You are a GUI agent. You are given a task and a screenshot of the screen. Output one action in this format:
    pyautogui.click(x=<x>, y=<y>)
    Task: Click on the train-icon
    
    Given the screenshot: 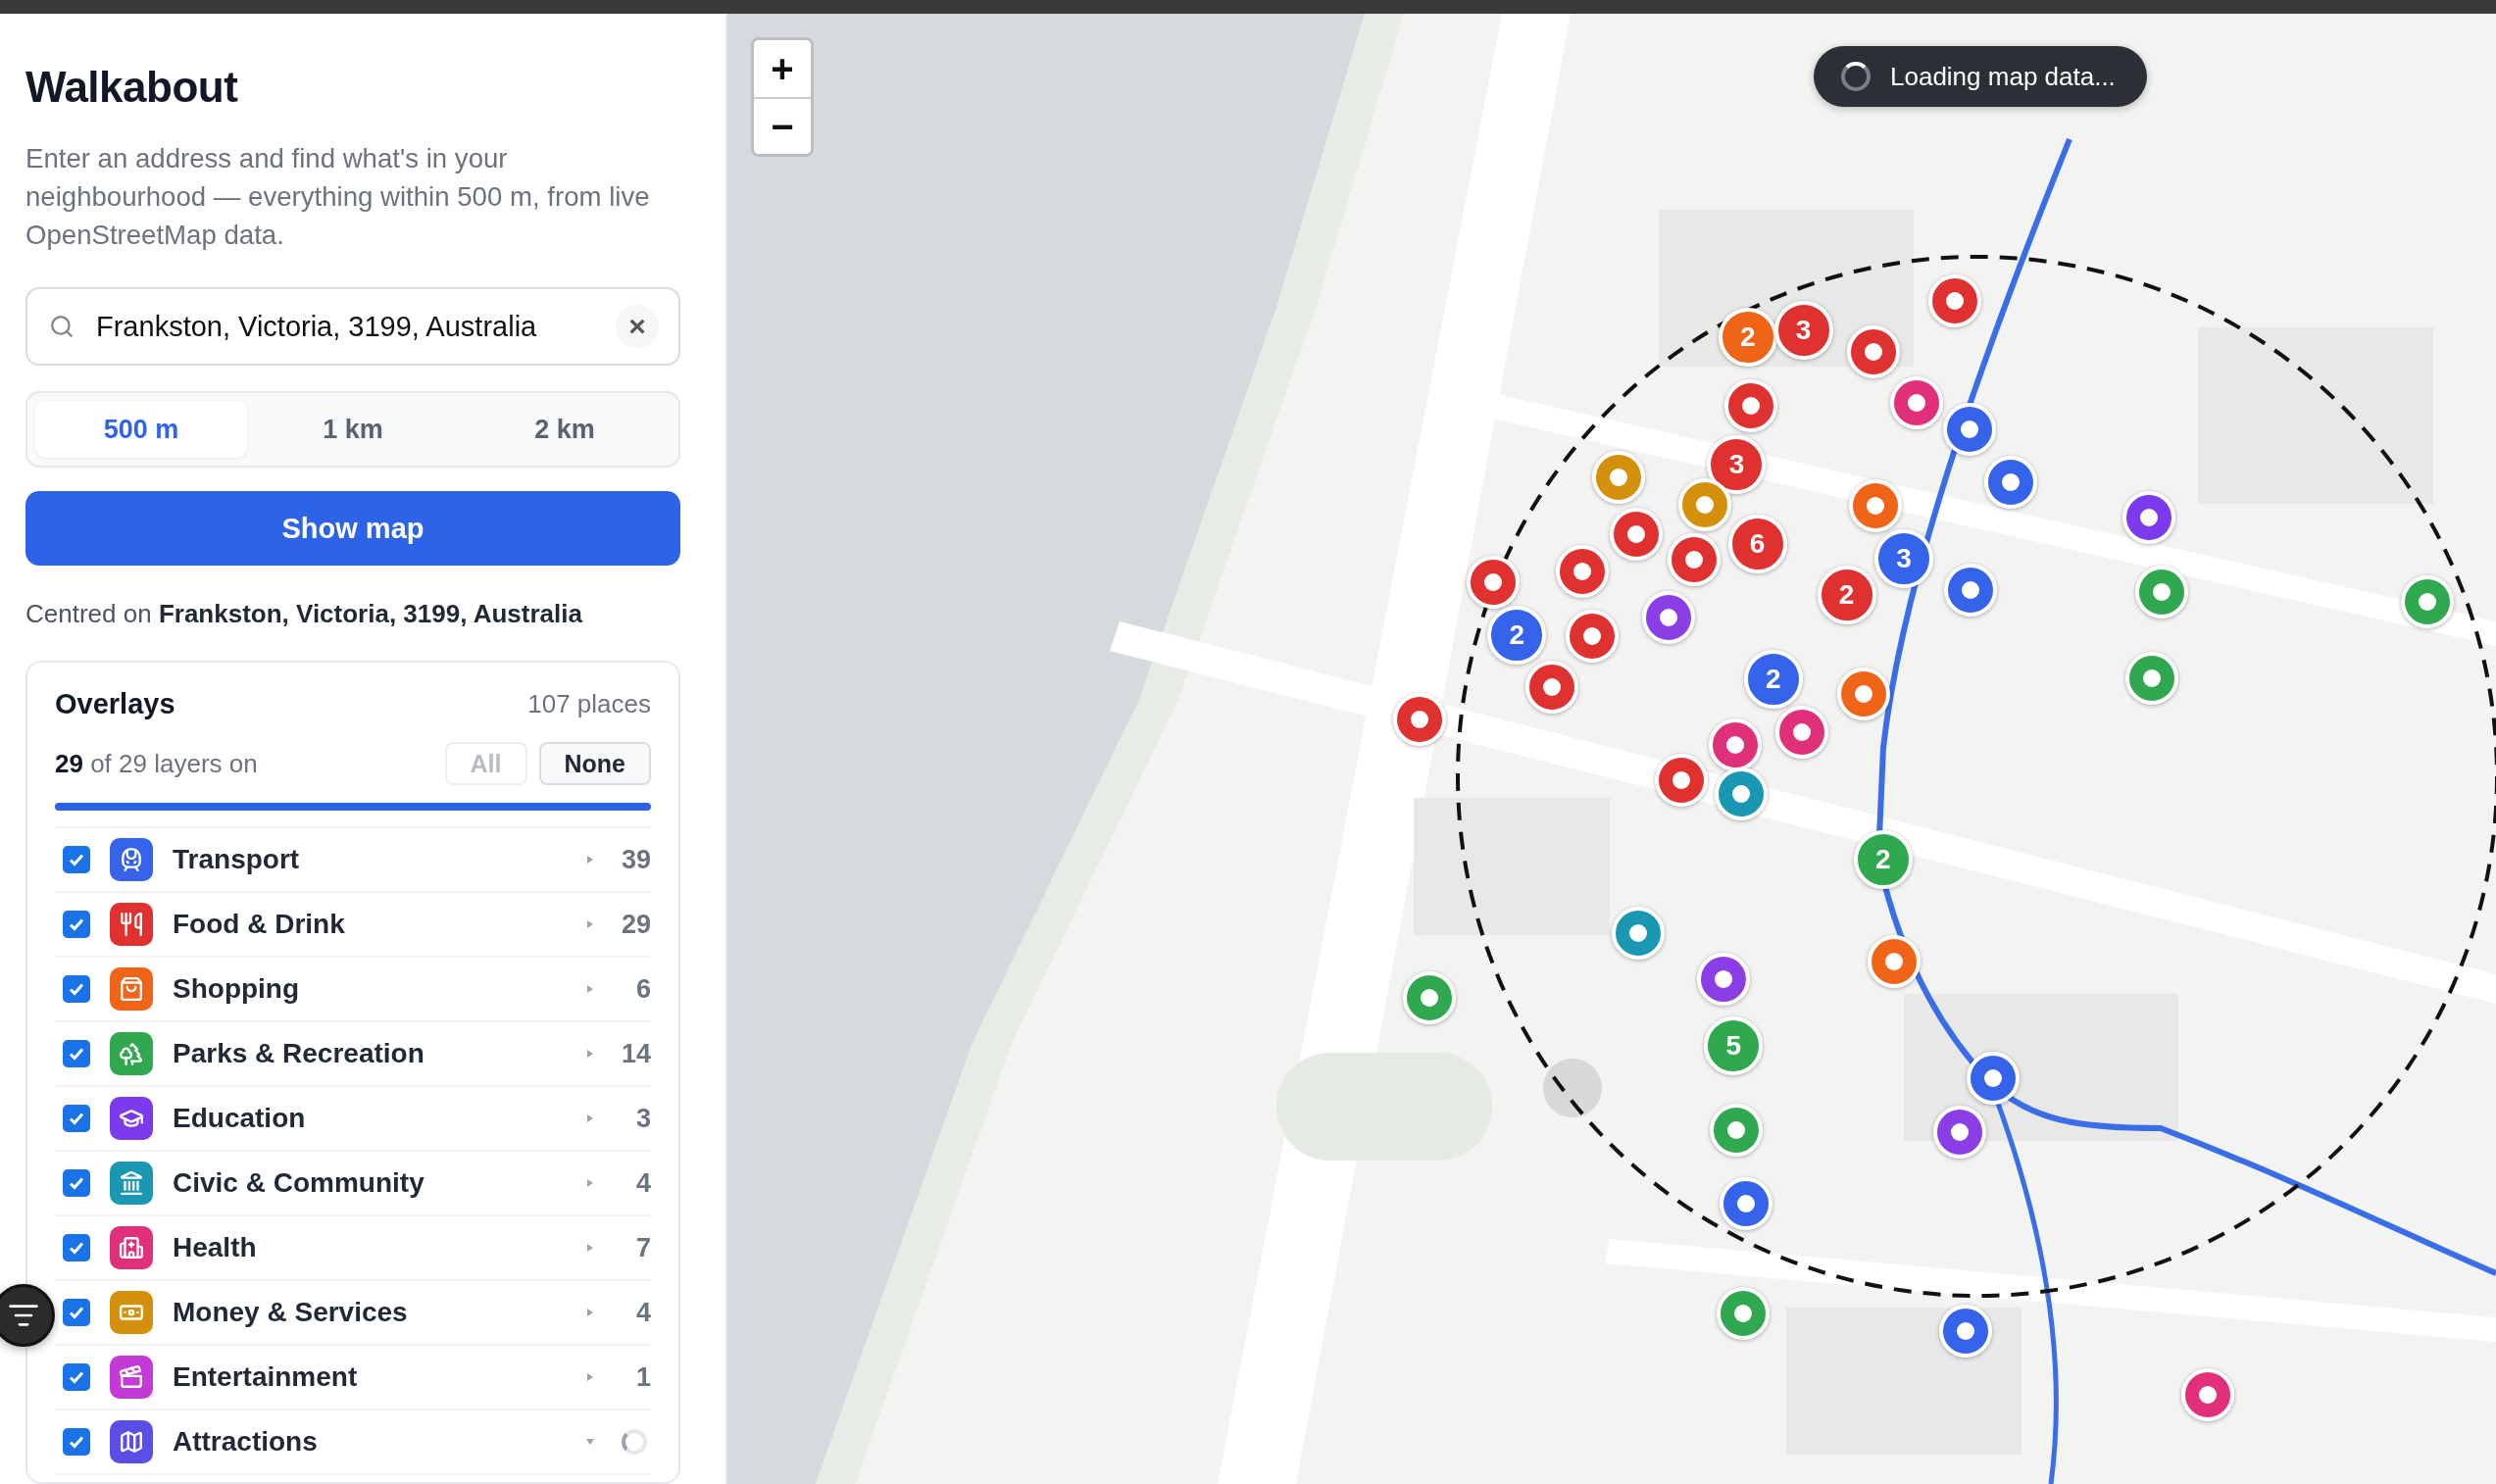 What is the action you would take?
    pyautogui.click(x=131, y=859)
    